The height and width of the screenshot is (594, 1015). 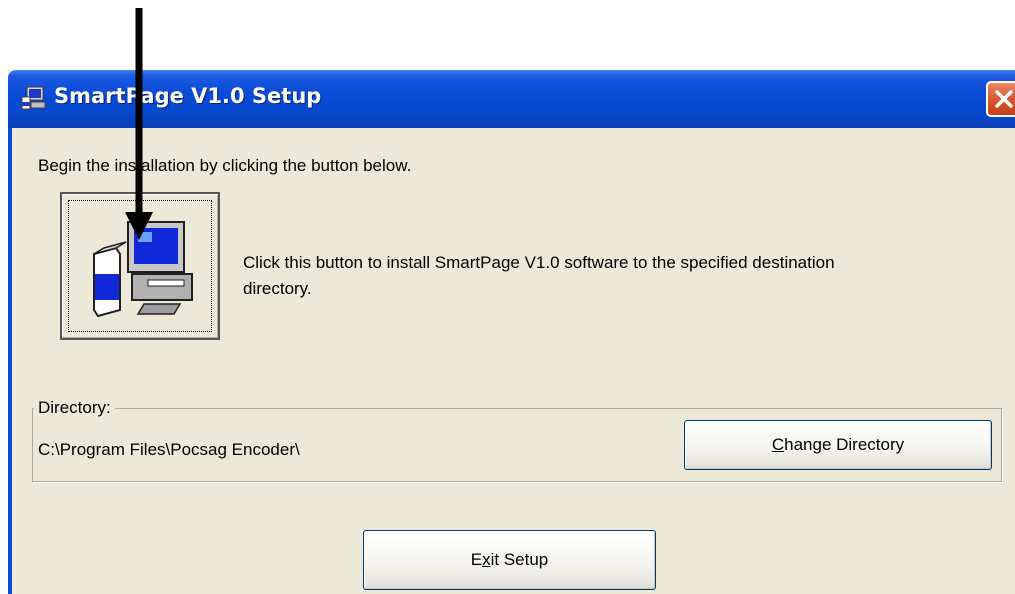 What do you see at coordinates (844, 444) in the screenshot?
I see `change-directory-label: hange Directory` at bounding box center [844, 444].